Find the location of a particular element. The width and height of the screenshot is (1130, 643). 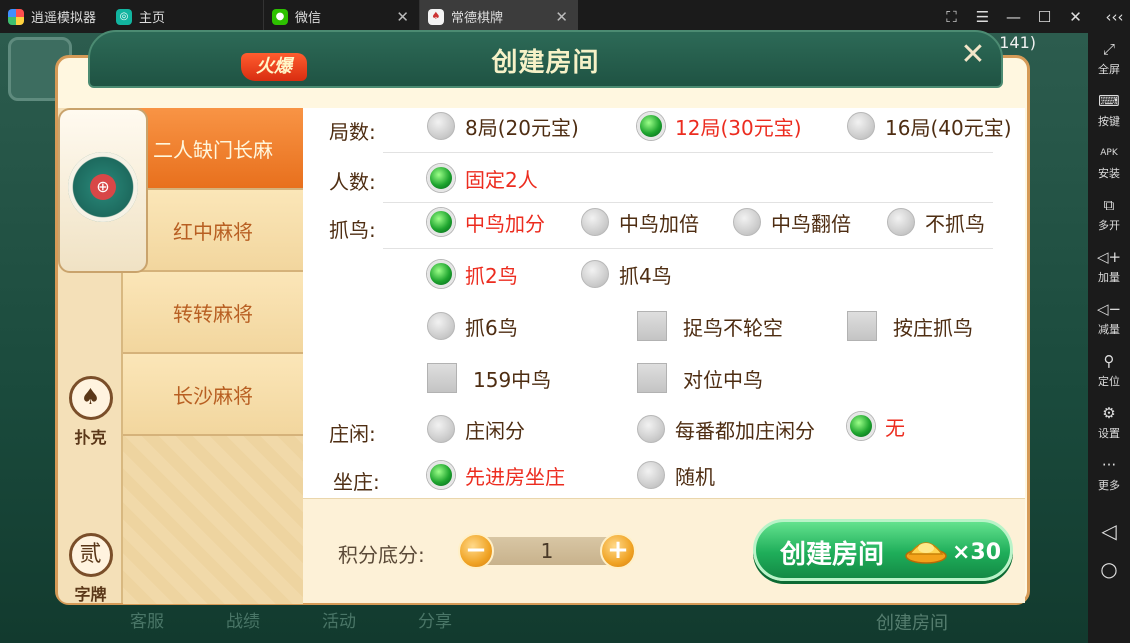

more-button: ··· 更多 is located at coordinates (1109, 474).